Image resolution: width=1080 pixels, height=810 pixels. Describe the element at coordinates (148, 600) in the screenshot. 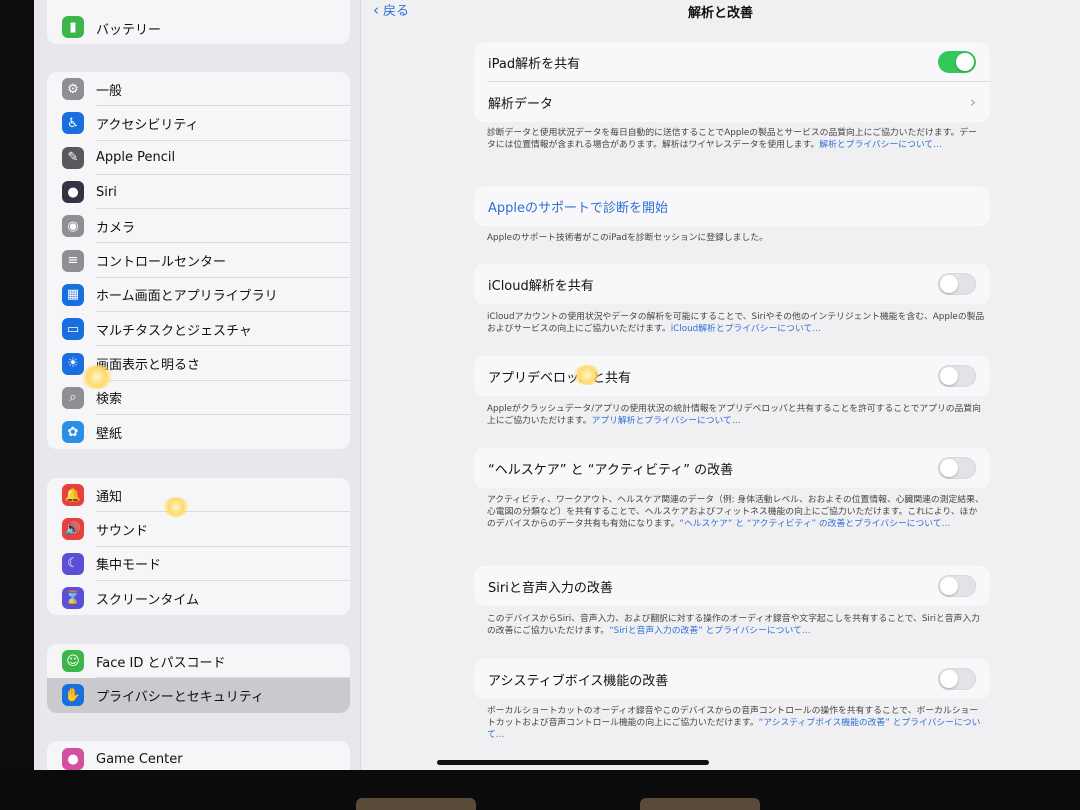

I see `sidebar-item-label: スクリーンタイム` at that location.